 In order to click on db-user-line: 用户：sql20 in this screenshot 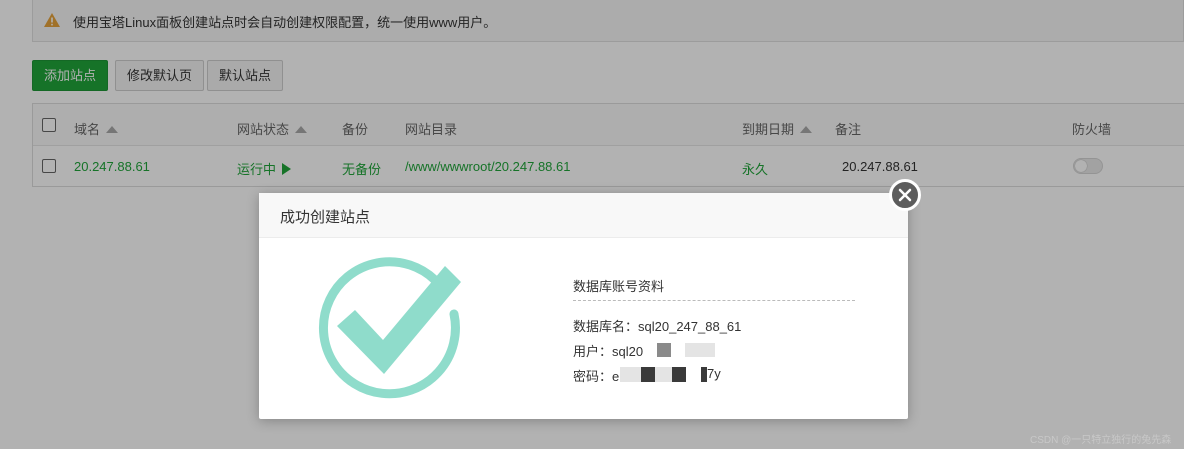, I will do `click(608, 351)`.